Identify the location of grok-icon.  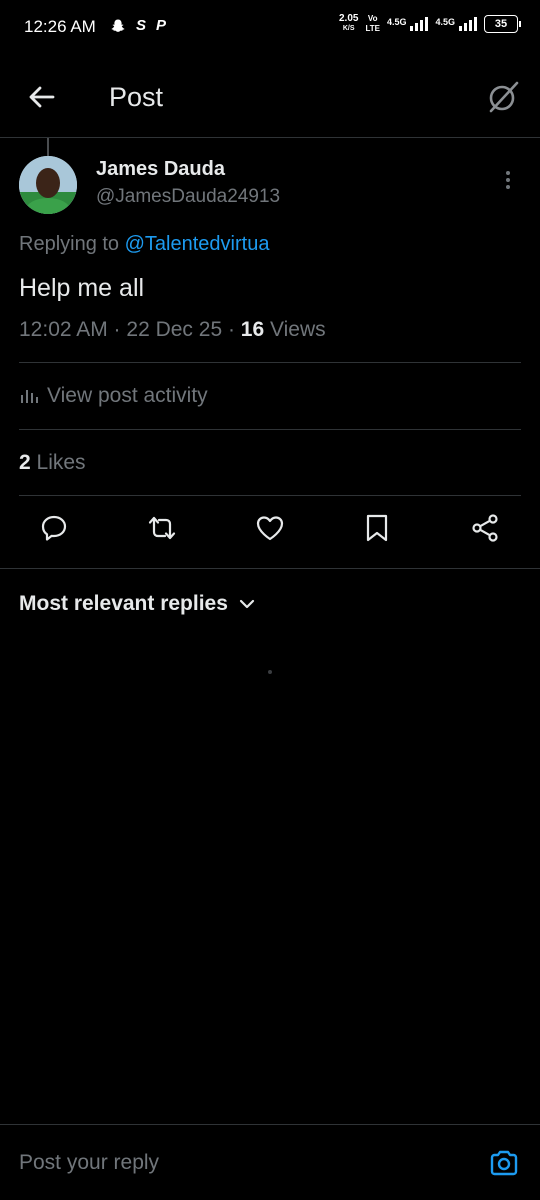
(503, 97).